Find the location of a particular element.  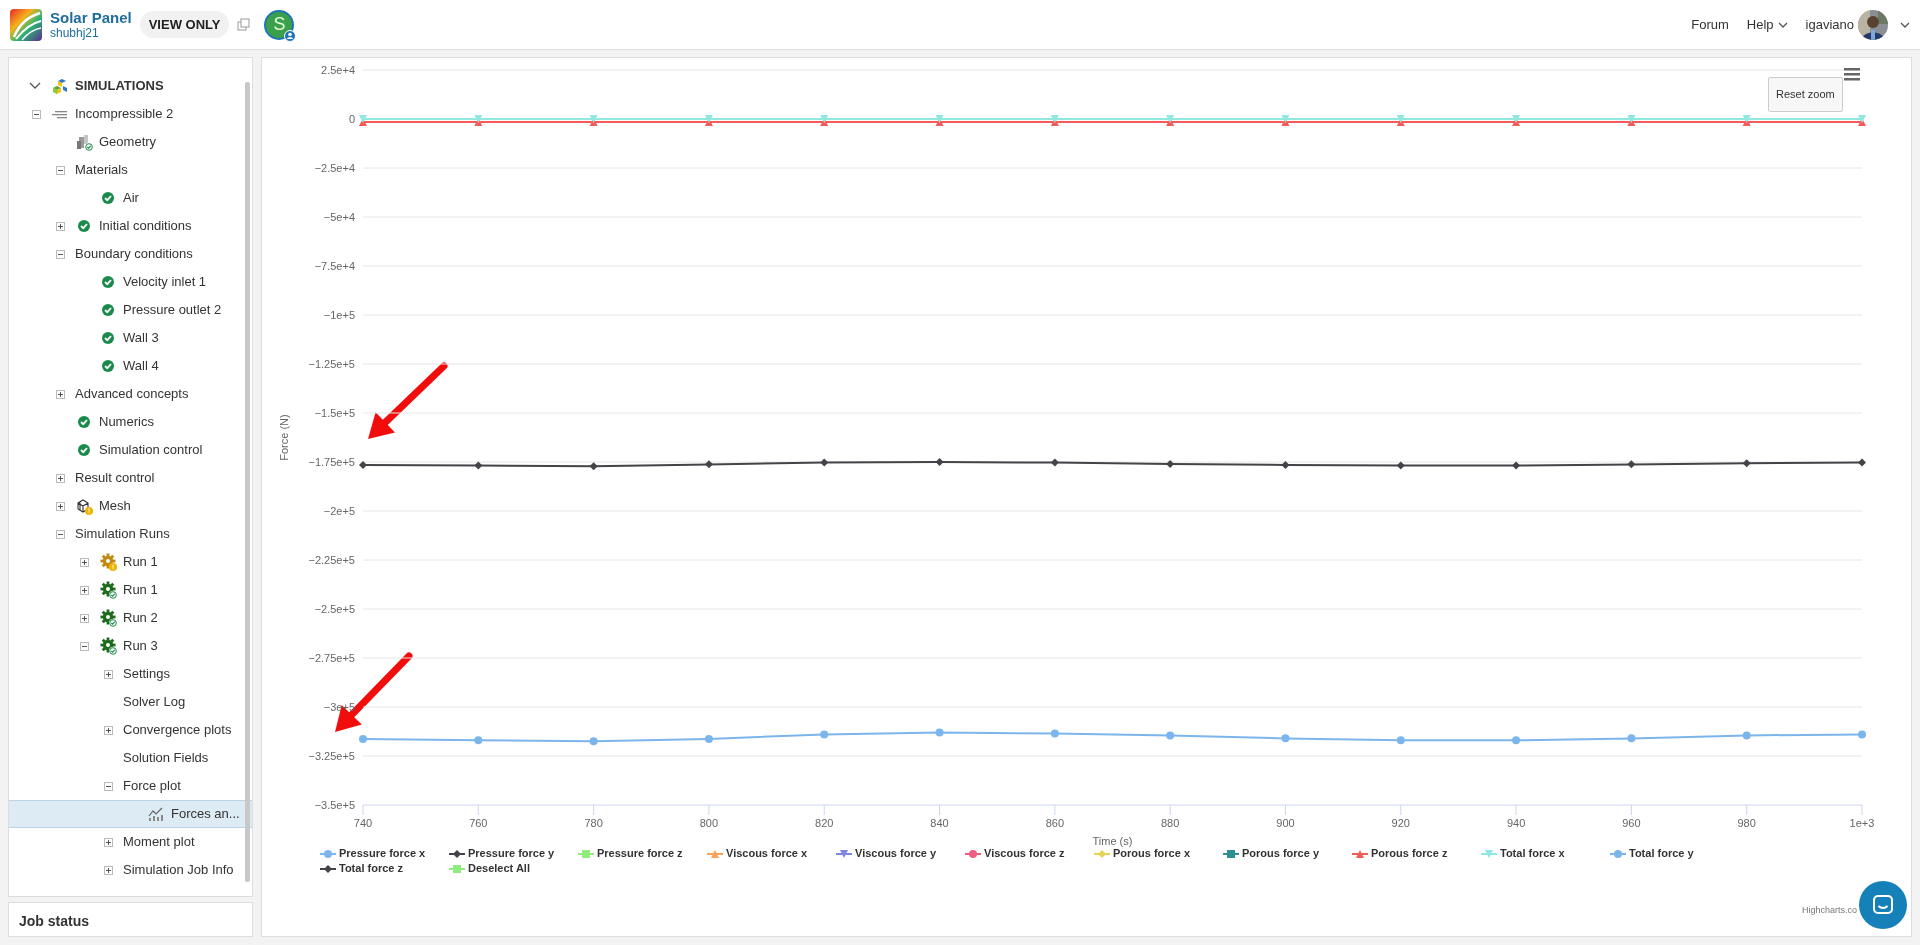

owner-name: shubhj21 is located at coordinates (91, 33).